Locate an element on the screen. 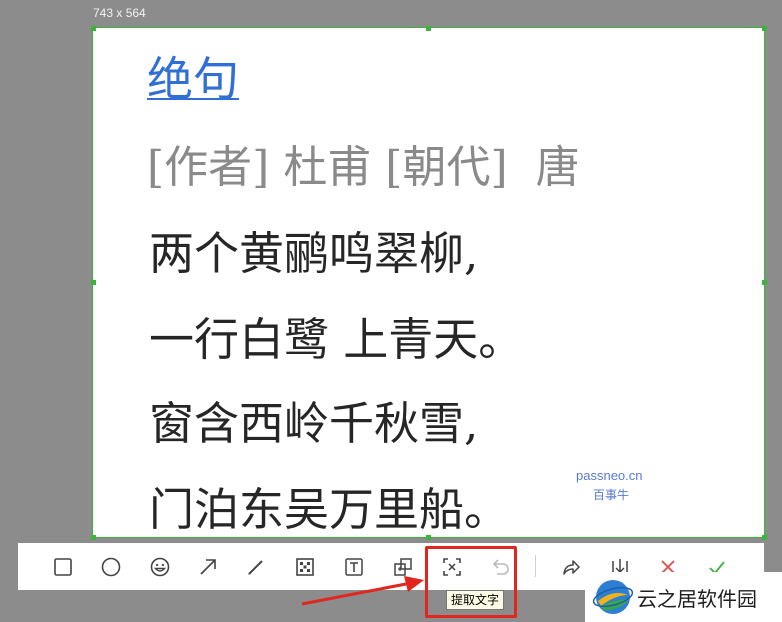 The width and height of the screenshot is (782, 622). watermark-site: passneo.cn is located at coordinates (609, 475).